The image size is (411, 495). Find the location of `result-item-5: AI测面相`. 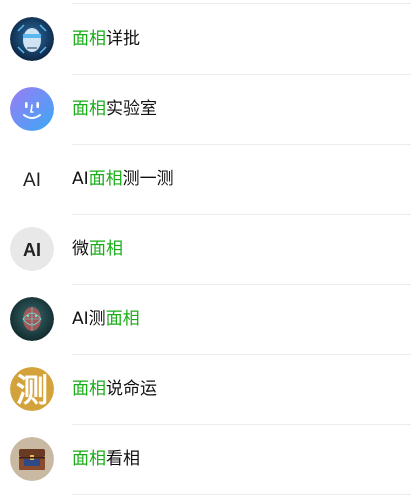

result-item-5: AI测面相 is located at coordinates (205, 319).